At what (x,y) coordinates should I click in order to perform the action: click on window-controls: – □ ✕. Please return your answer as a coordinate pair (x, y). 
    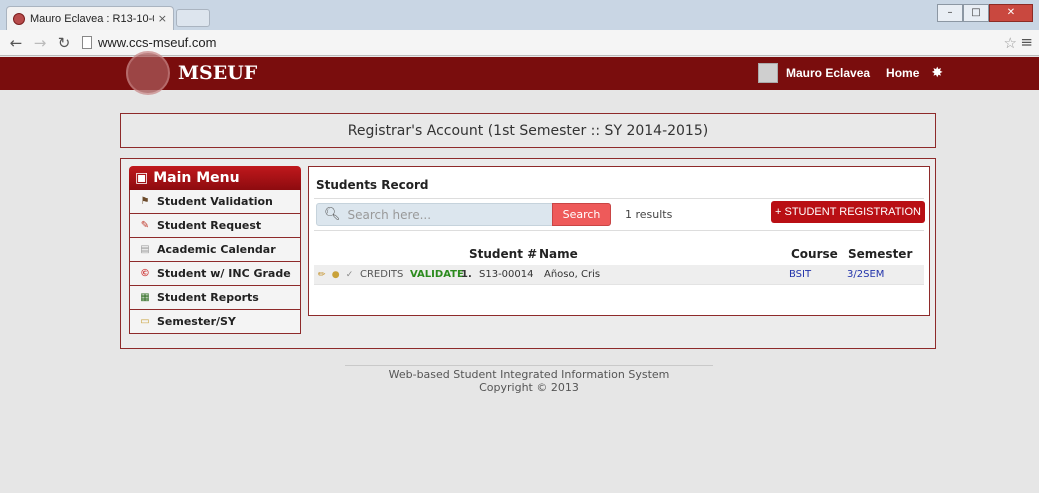
    Looking at the image, I should click on (985, 13).